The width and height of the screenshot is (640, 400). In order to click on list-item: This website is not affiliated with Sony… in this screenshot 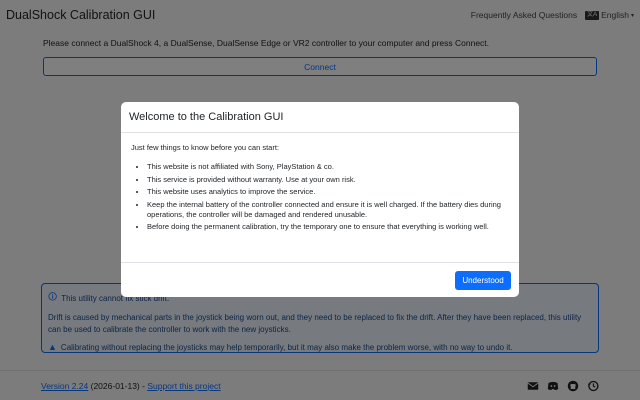, I will do `click(328, 167)`.